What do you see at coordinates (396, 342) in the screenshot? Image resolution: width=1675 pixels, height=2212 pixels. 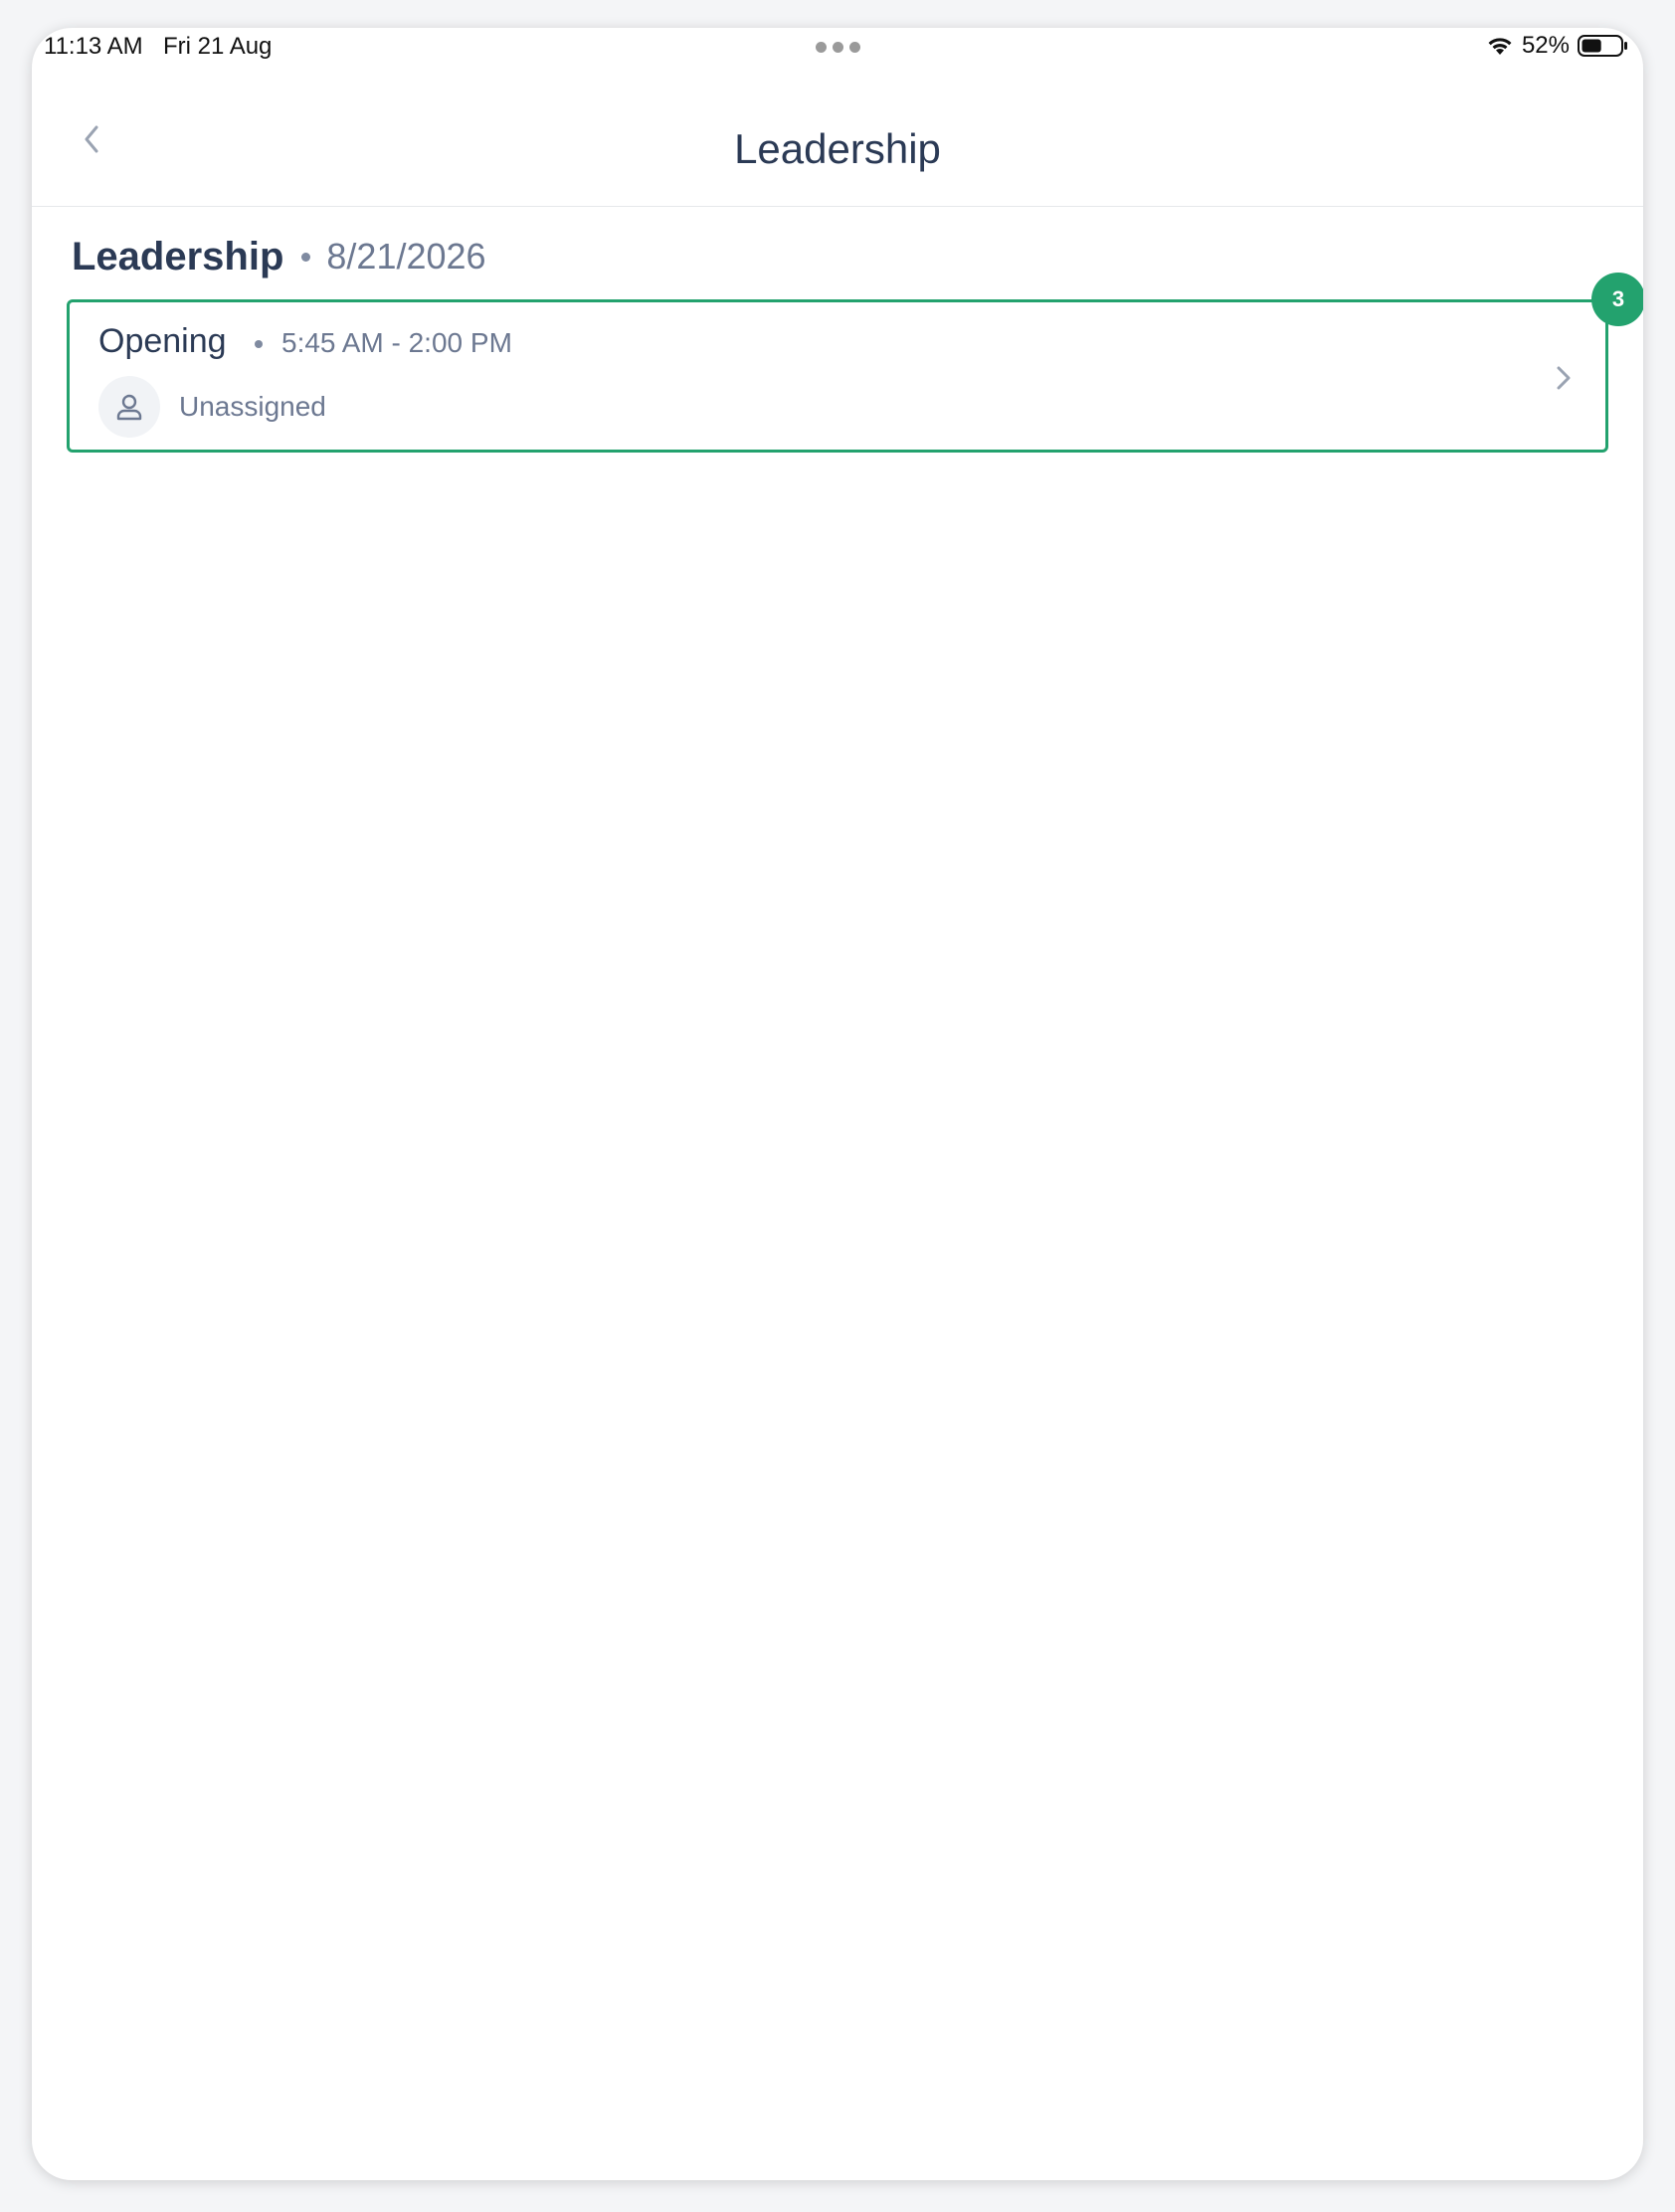 I see `shift-time: 5:45 AM - 2:00 PM` at bounding box center [396, 342].